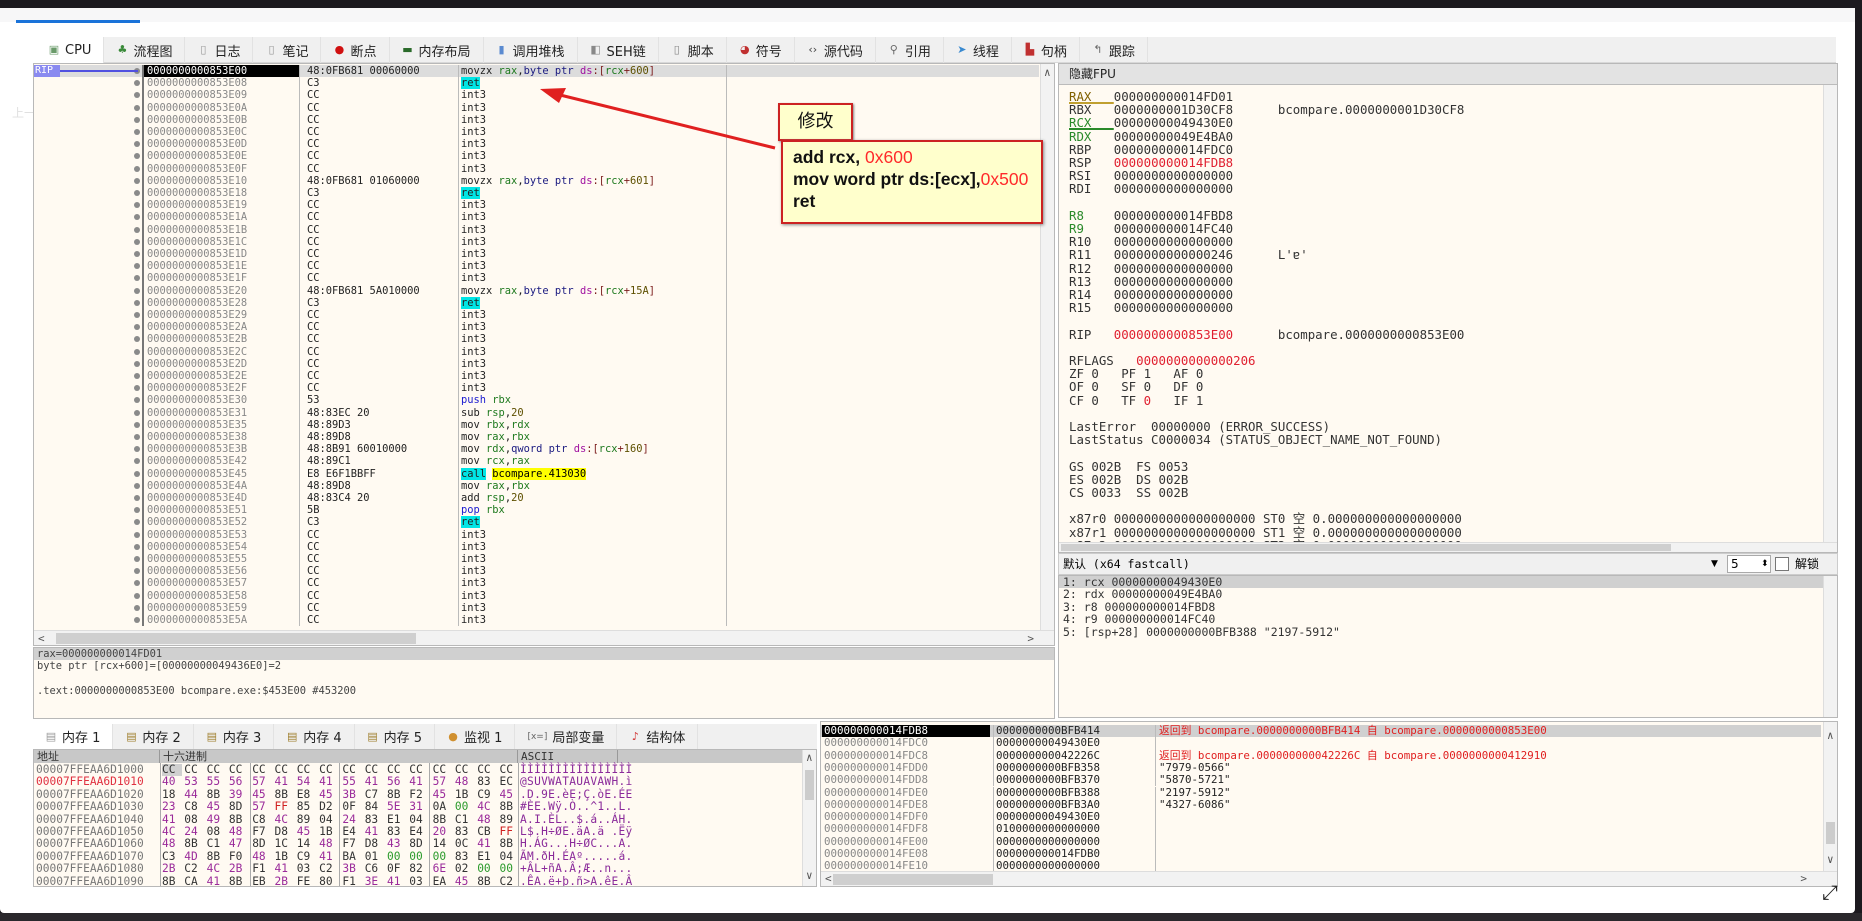 This screenshot has height=921, width=1862. Describe the element at coordinates (510, 781) in the screenshot. I see `memory-byte: EC` at that location.